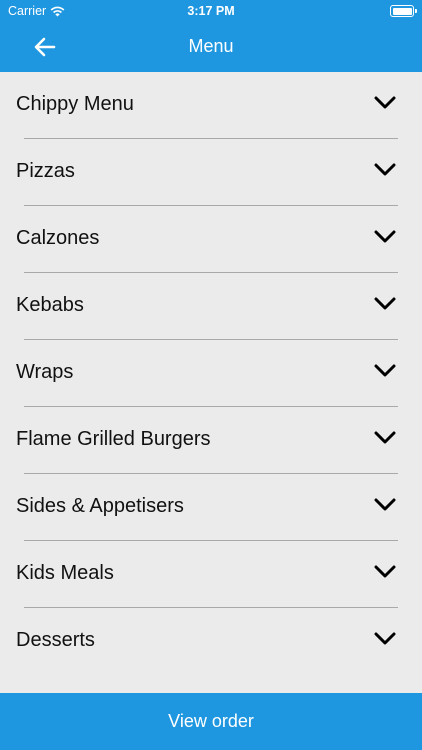 The height and width of the screenshot is (750, 422). I want to click on menu-category-item: Kebabs, so click(211, 306).